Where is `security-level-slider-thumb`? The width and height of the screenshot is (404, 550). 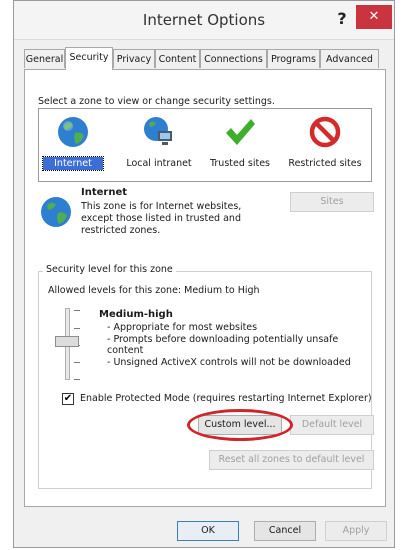
security-level-slider-thumb is located at coordinates (67, 341).